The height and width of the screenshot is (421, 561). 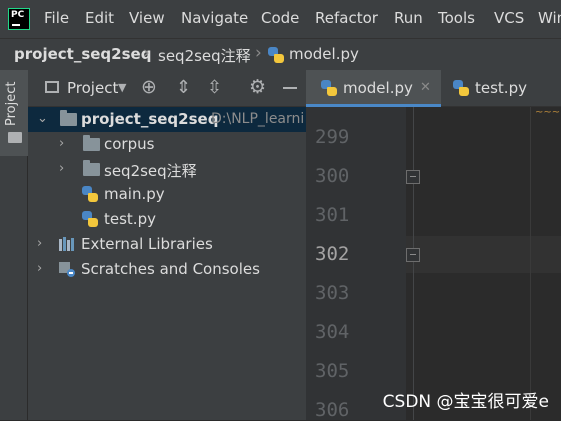 What do you see at coordinates (483, 254) in the screenshot?
I see `caret-row-highlight` at bounding box center [483, 254].